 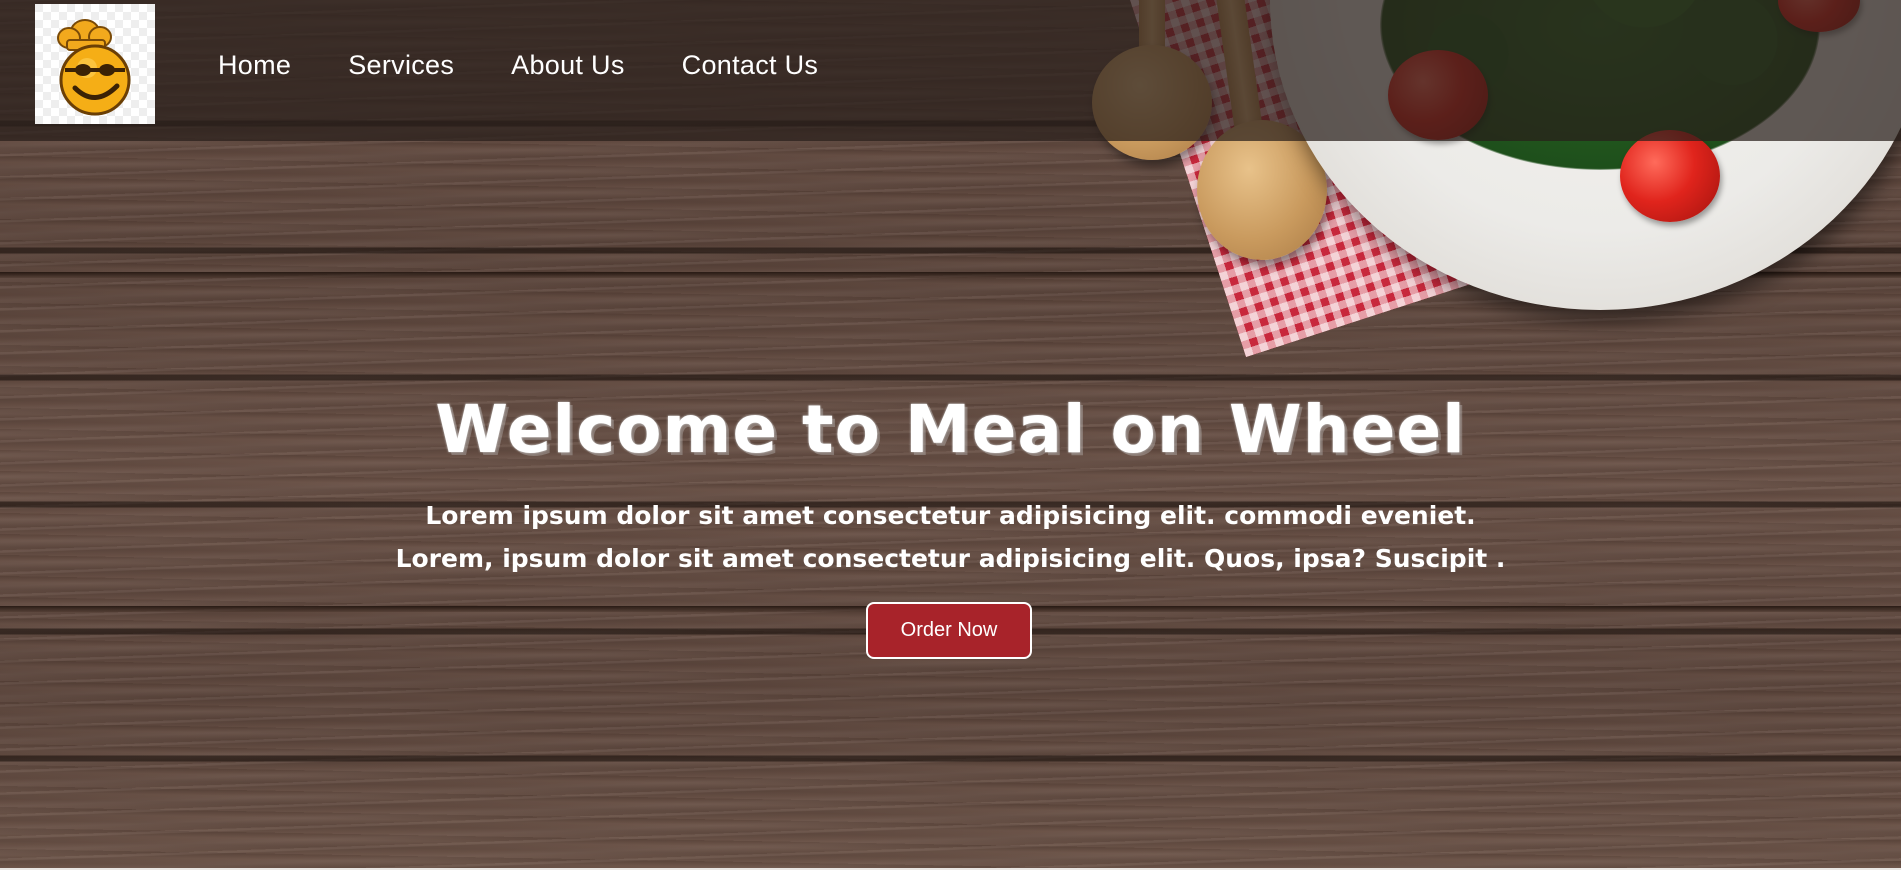 I want to click on main-nav: Home Services About Us Contact Us, so click(x=546, y=65).